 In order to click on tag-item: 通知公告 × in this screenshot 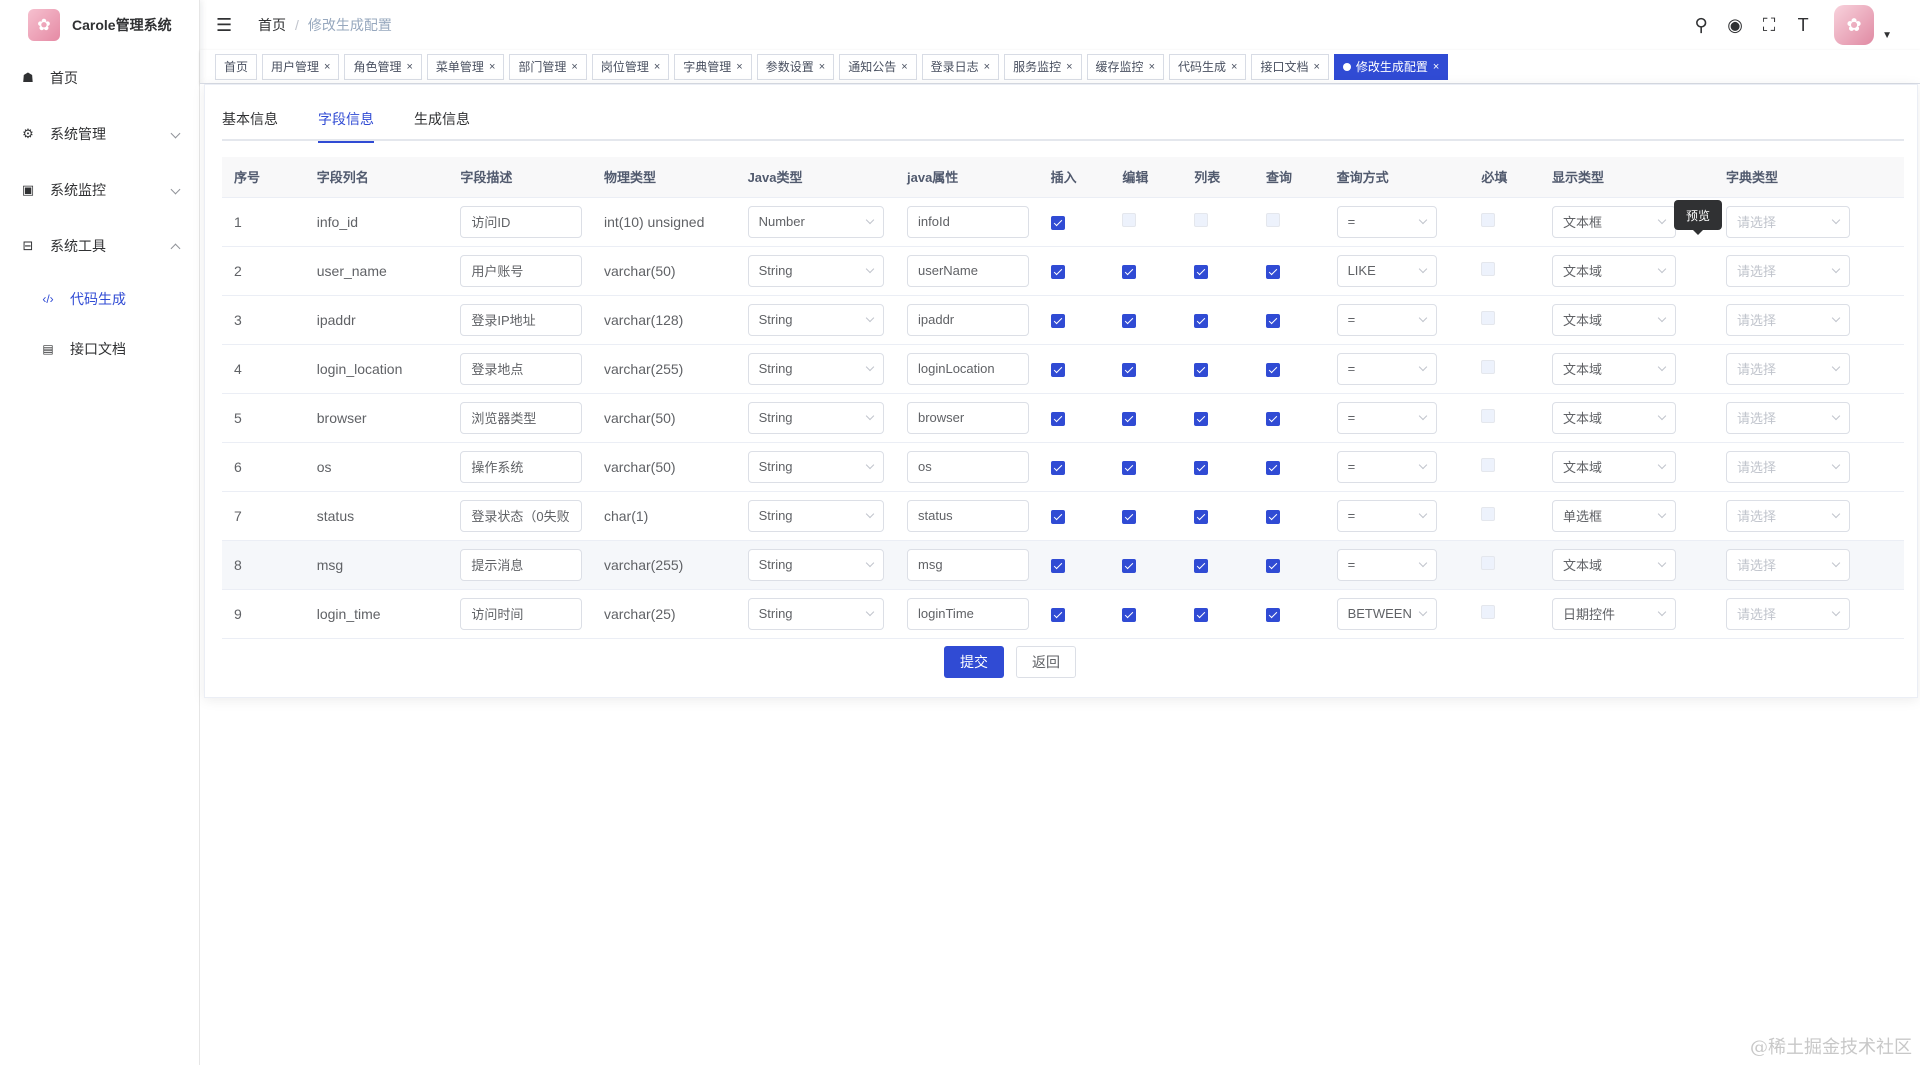, I will do `click(878, 66)`.